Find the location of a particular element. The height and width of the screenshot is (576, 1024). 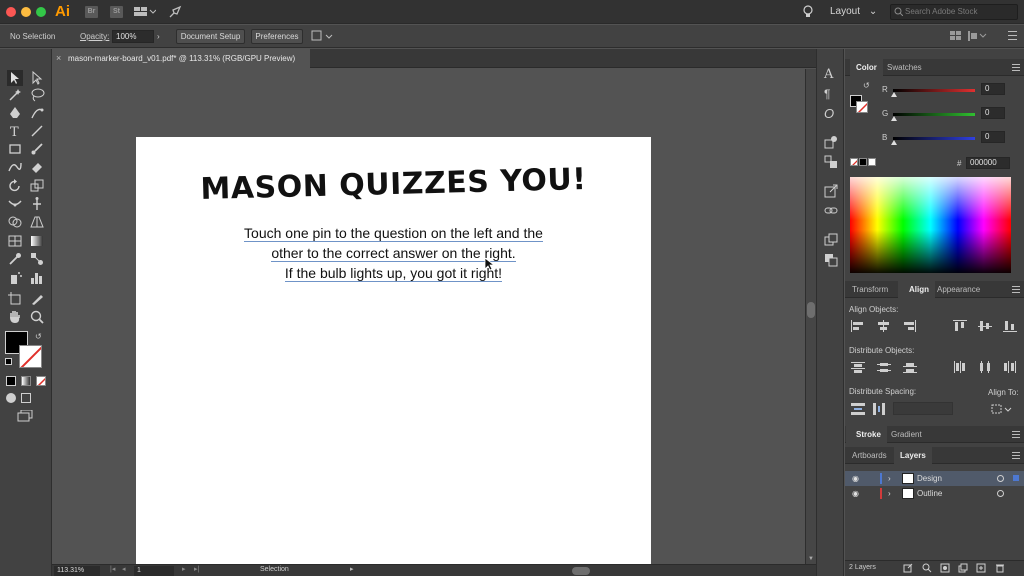

export-panel-icon is located at coordinates (831, 191).